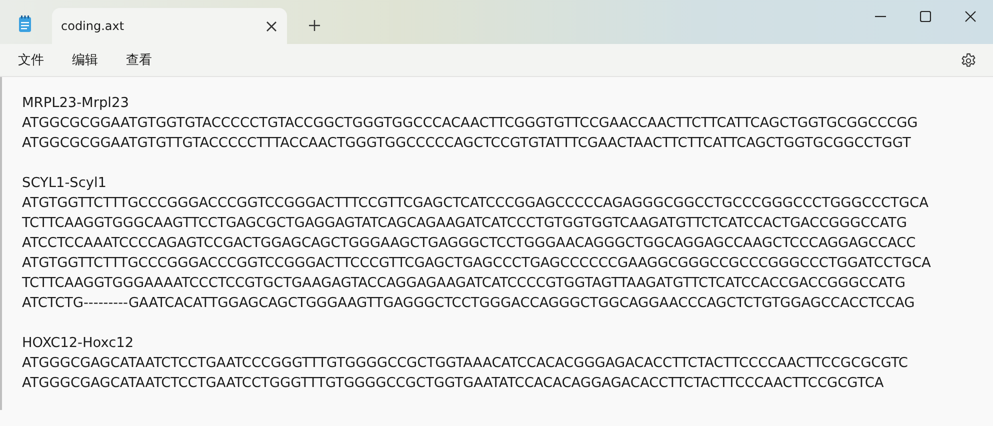  I want to click on sequence-line: TCTTCAAGGTGGGCAAGTTCCTGAGCGCTGAGGAGTATCAGCAGAAGATCATCCCTGTGGTGGTCAAGATGTTCTCATCCACTGACCGGGCCATG, so click(464, 223).